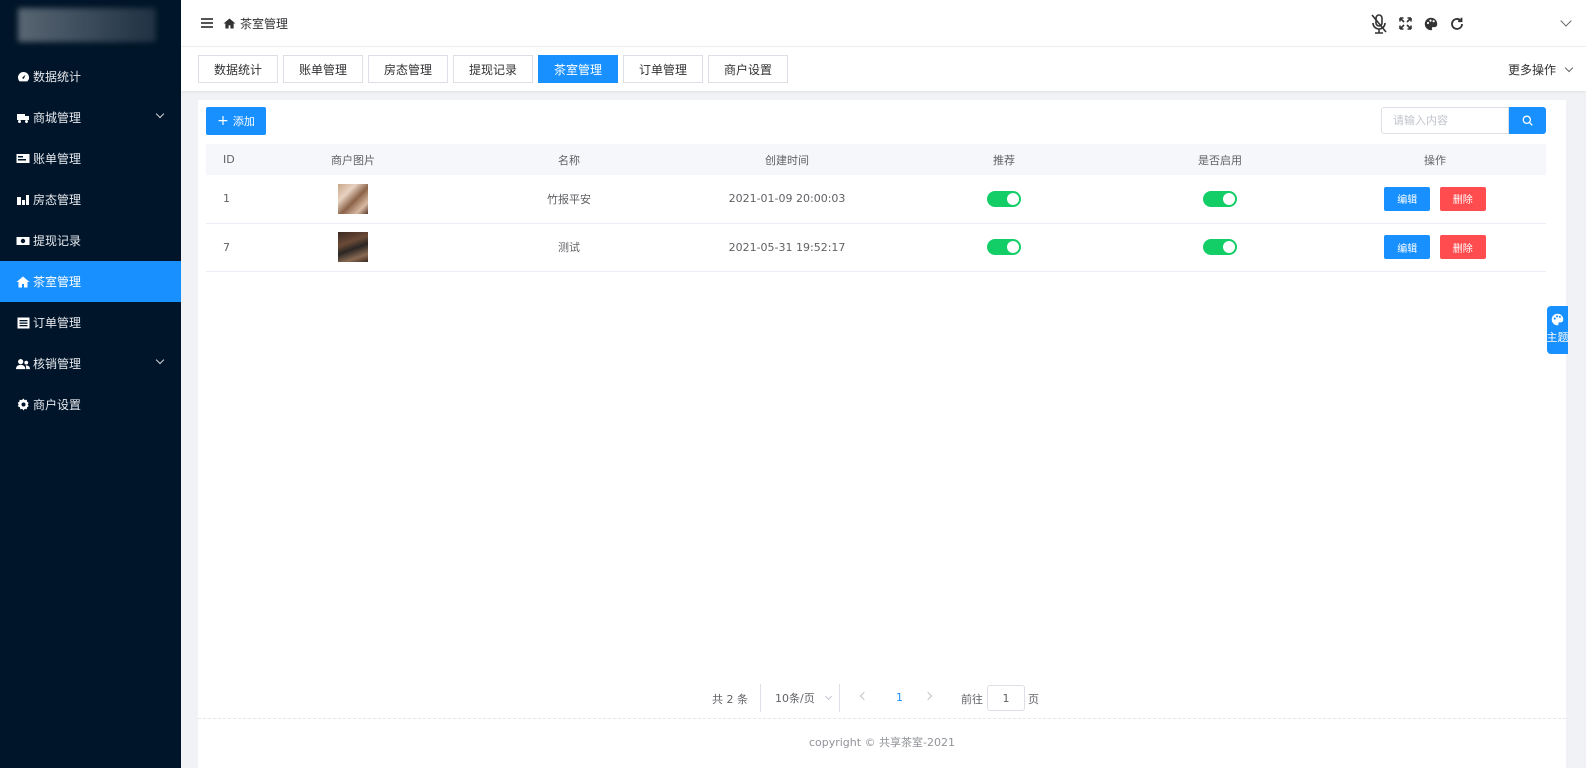 The height and width of the screenshot is (768, 1586). I want to click on tab-merchant-settings: 商户设置, so click(748, 69).